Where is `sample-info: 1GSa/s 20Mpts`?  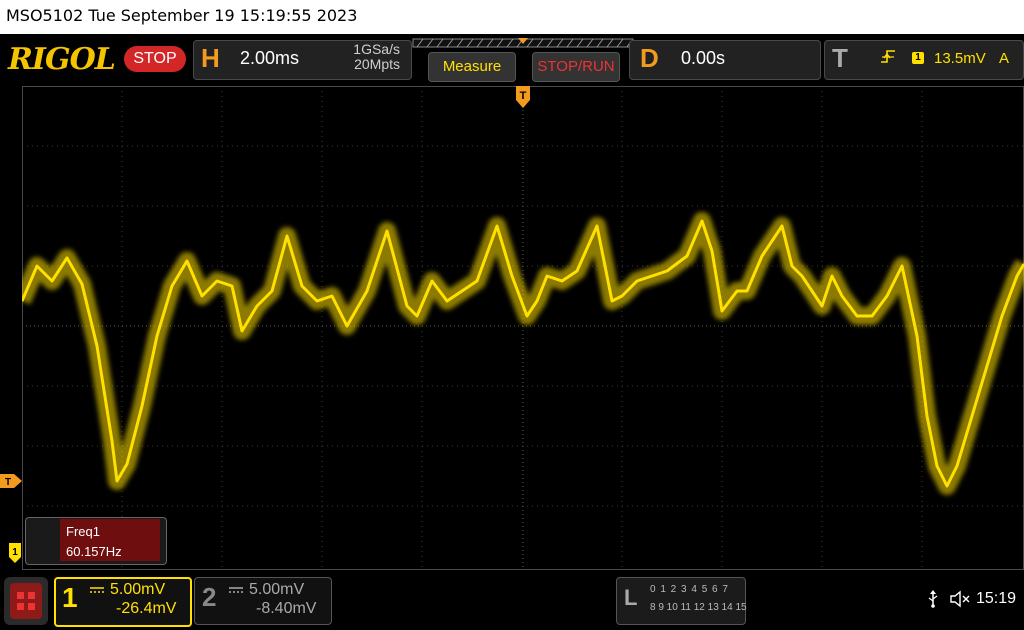 sample-info: 1GSa/s 20Mpts is located at coordinates (370, 57).